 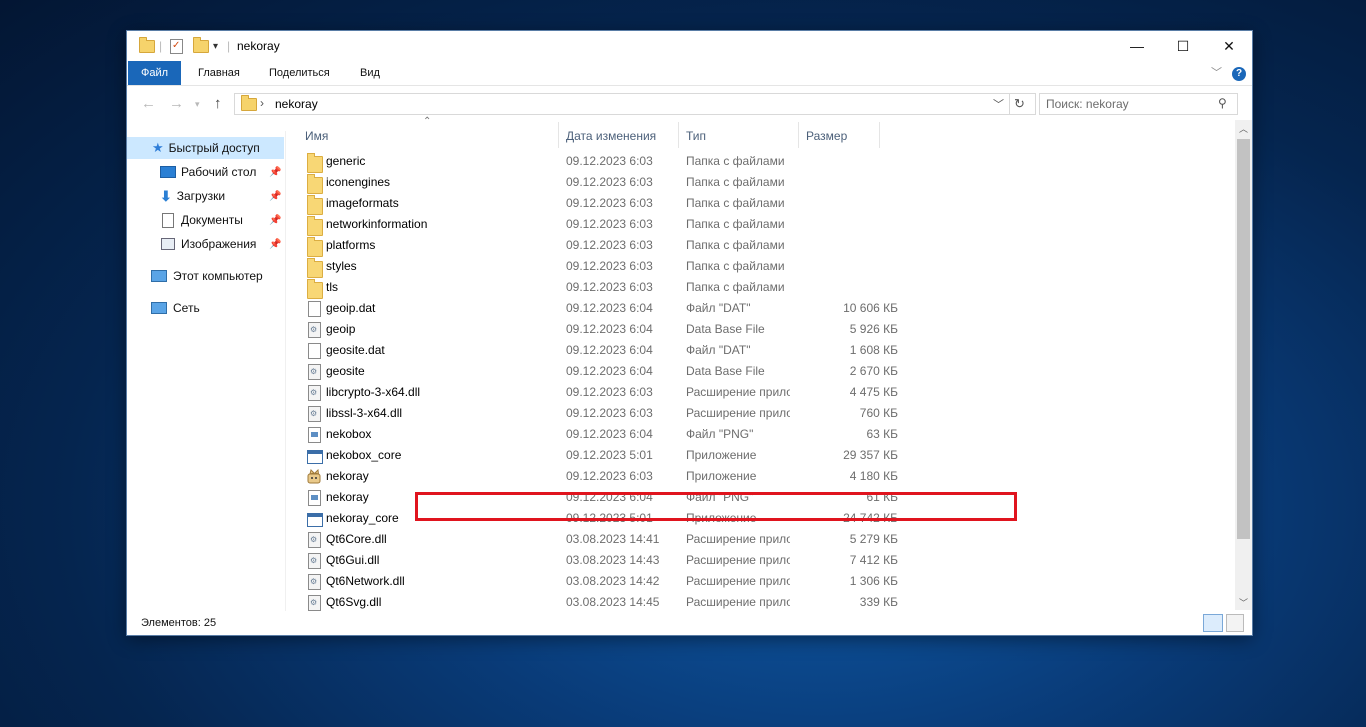 I want to click on file-name: nekobox_core, so click(x=364, y=455).